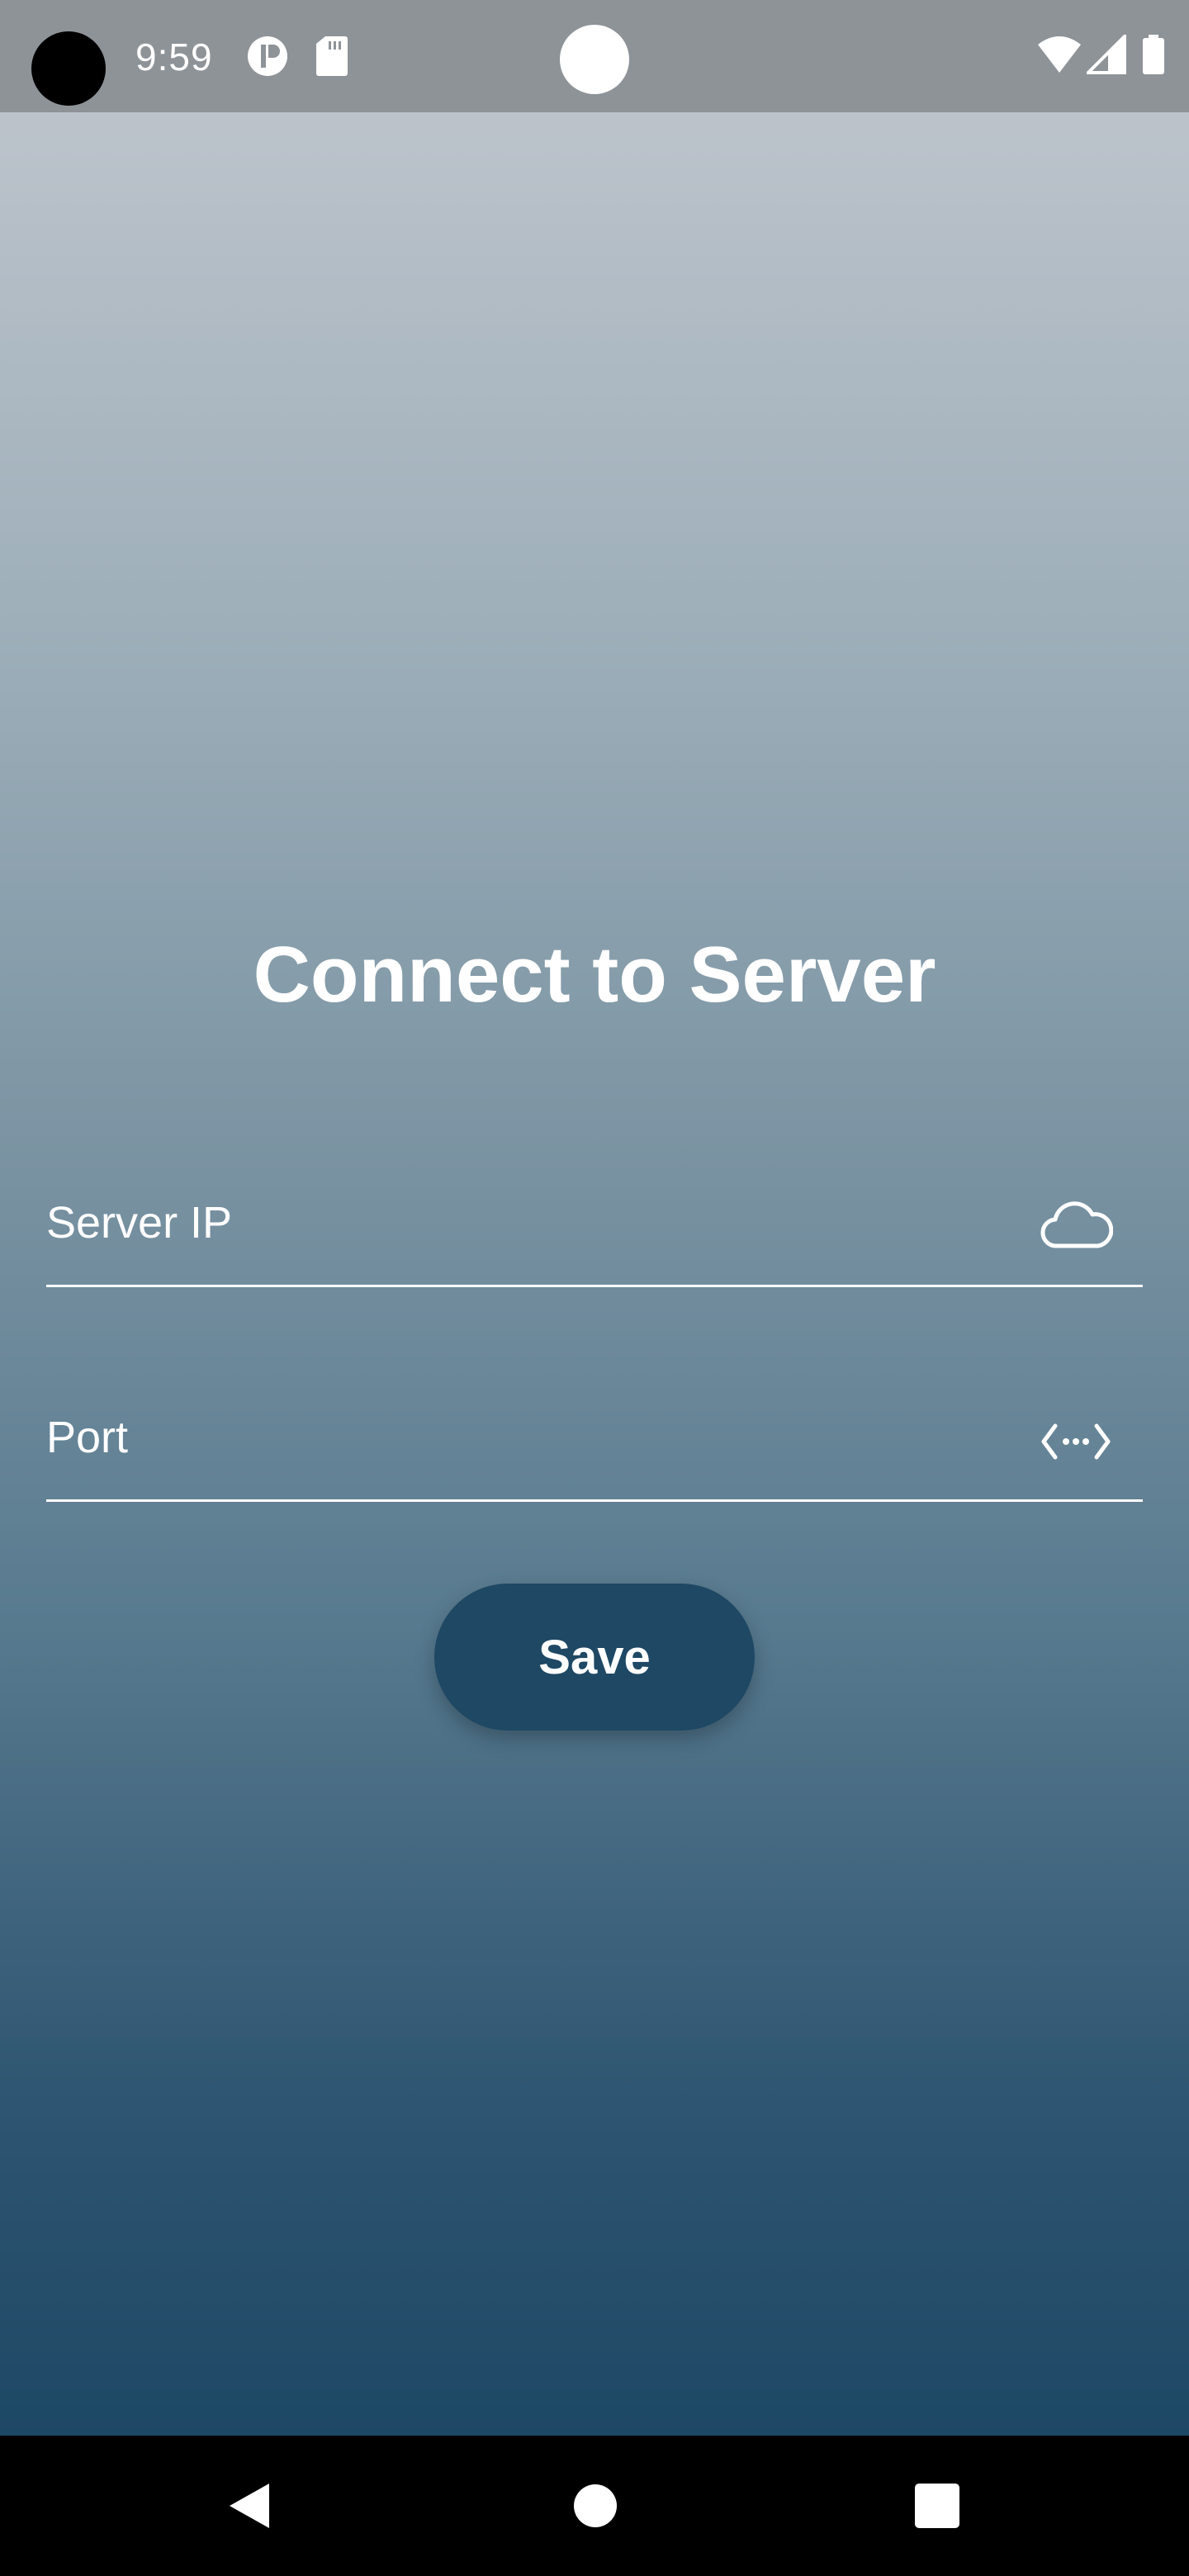 The height and width of the screenshot is (2576, 1189). What do you see at coordinates (248, 2506) in the screenshot?
I see `back-icon` at bounding box center [248, 2506].